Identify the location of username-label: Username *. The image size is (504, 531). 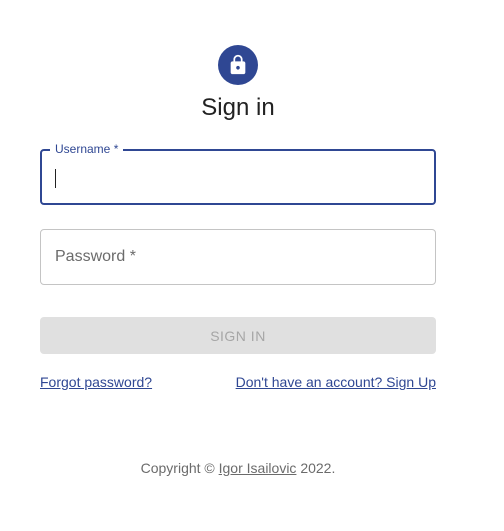
(87, 149).